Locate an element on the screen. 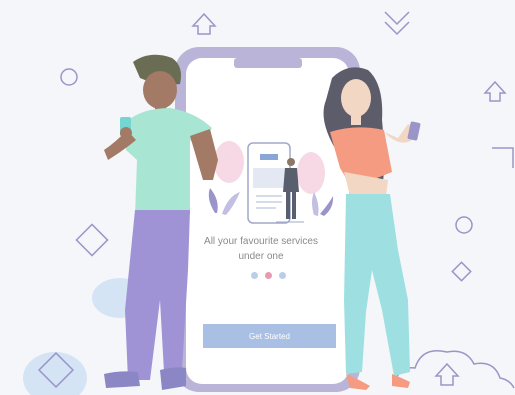  phone-speaker-notch is located at coordinates (268, 63).